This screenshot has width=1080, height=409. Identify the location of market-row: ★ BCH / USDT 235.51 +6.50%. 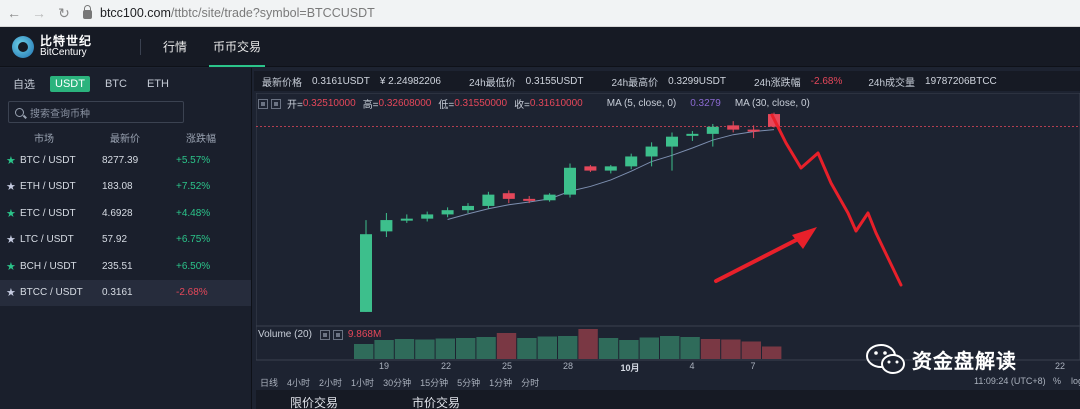
(125, 266).